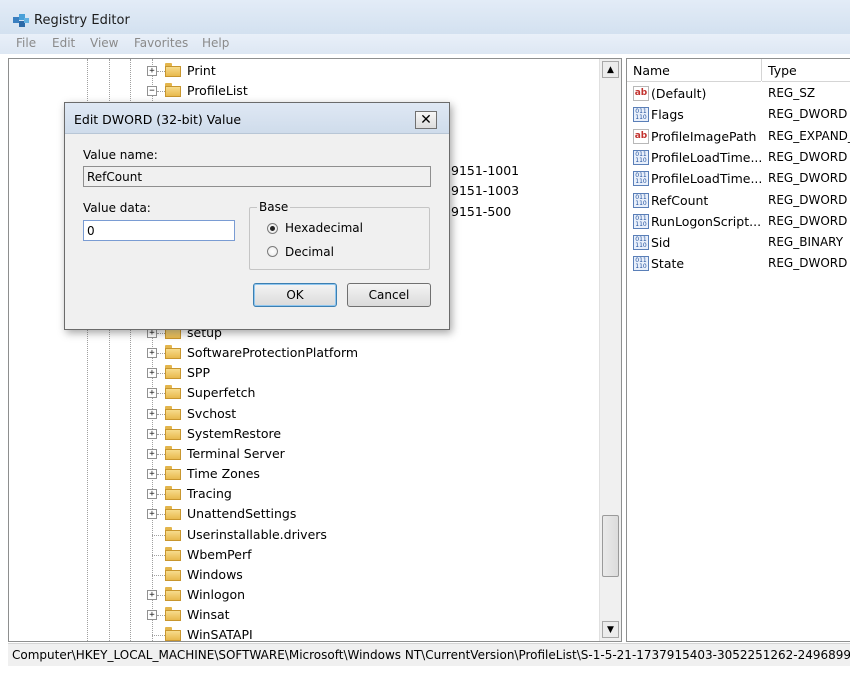  Describe the element at coordinates (610, 546) in the screenshot. I see `scroll-thumb` at that location.